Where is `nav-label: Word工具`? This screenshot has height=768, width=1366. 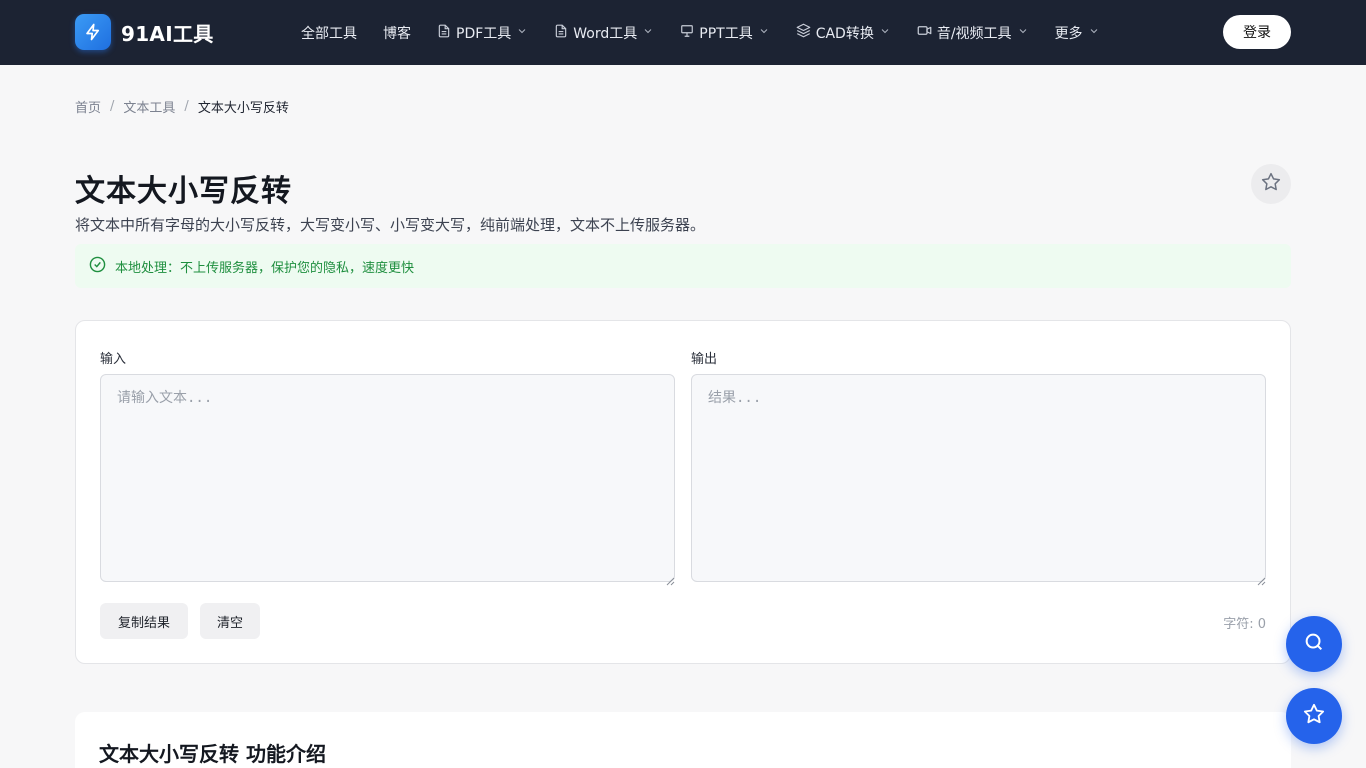
nav-label: Word工具 is located at coordinates (605, 33).